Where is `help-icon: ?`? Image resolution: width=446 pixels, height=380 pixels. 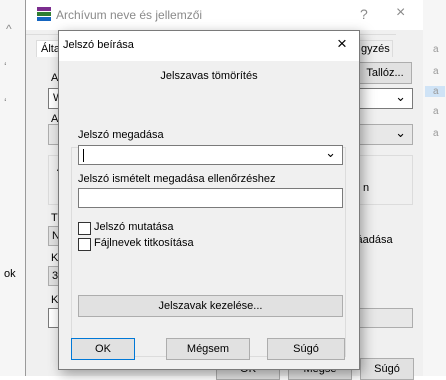 help-icon: ? is located at coordinates (364, 14).